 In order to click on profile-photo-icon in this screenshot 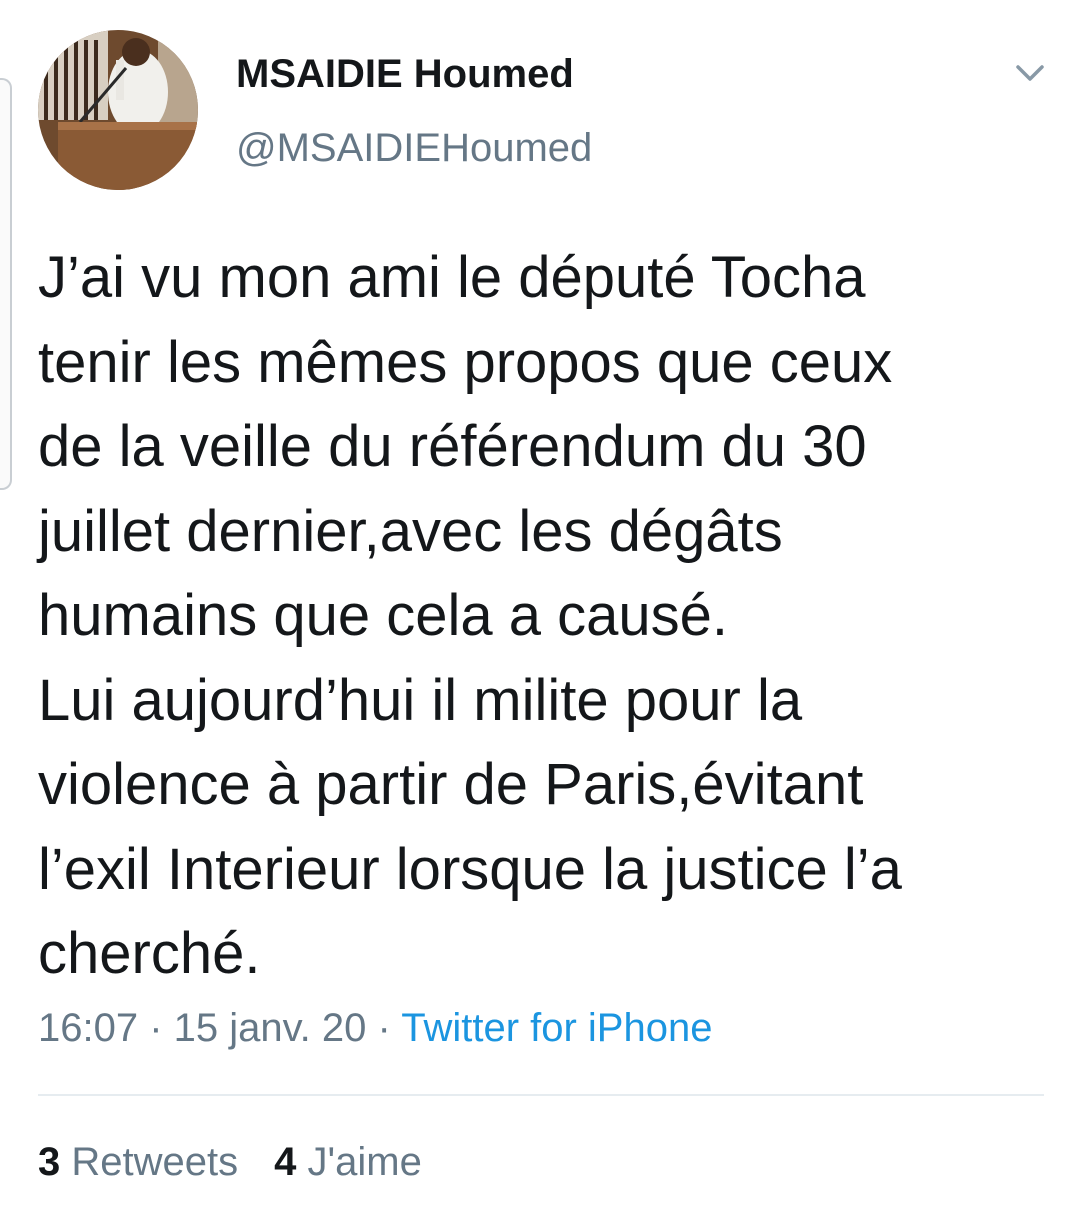, I will do `click(118, 110)`.